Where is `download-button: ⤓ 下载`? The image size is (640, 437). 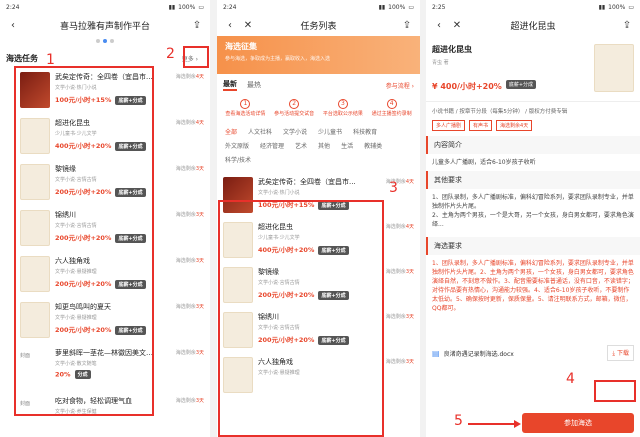 download-button: ⤓ 下载 is located at coordinates (620, 353).